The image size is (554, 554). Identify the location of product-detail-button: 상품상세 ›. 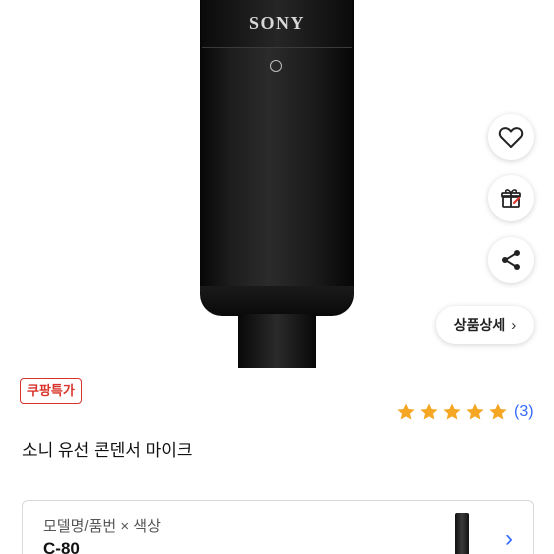
(485, 325).